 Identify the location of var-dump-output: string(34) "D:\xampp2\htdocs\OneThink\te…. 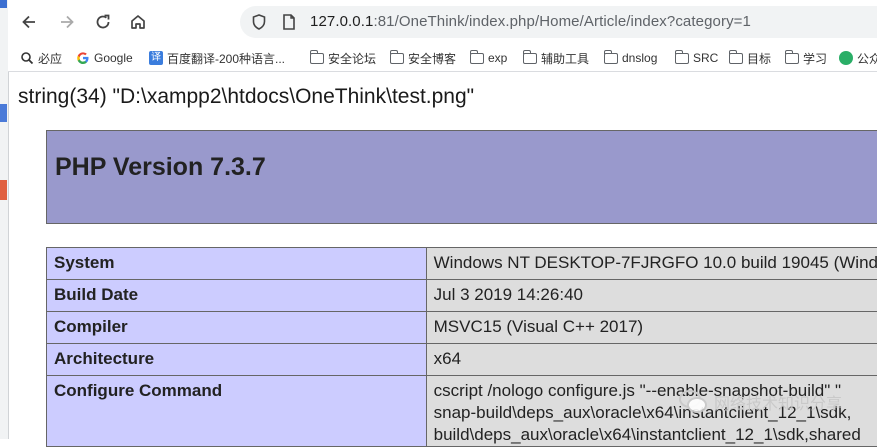
(246, 97).